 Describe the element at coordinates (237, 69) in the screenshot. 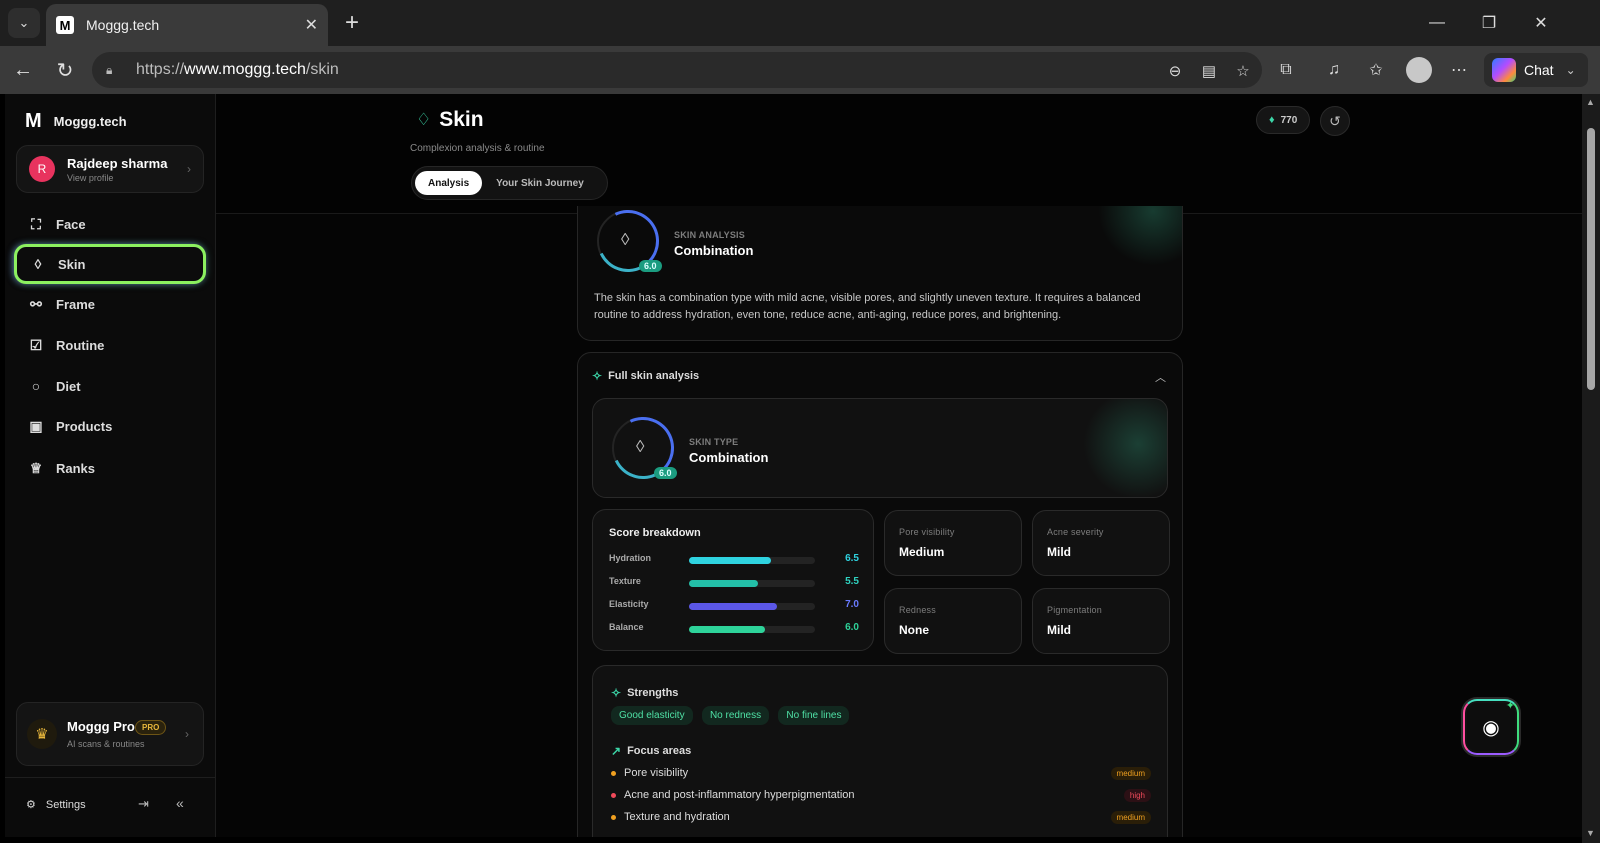

I see `url-text: https://www.moggg.tech/skin` at that location.